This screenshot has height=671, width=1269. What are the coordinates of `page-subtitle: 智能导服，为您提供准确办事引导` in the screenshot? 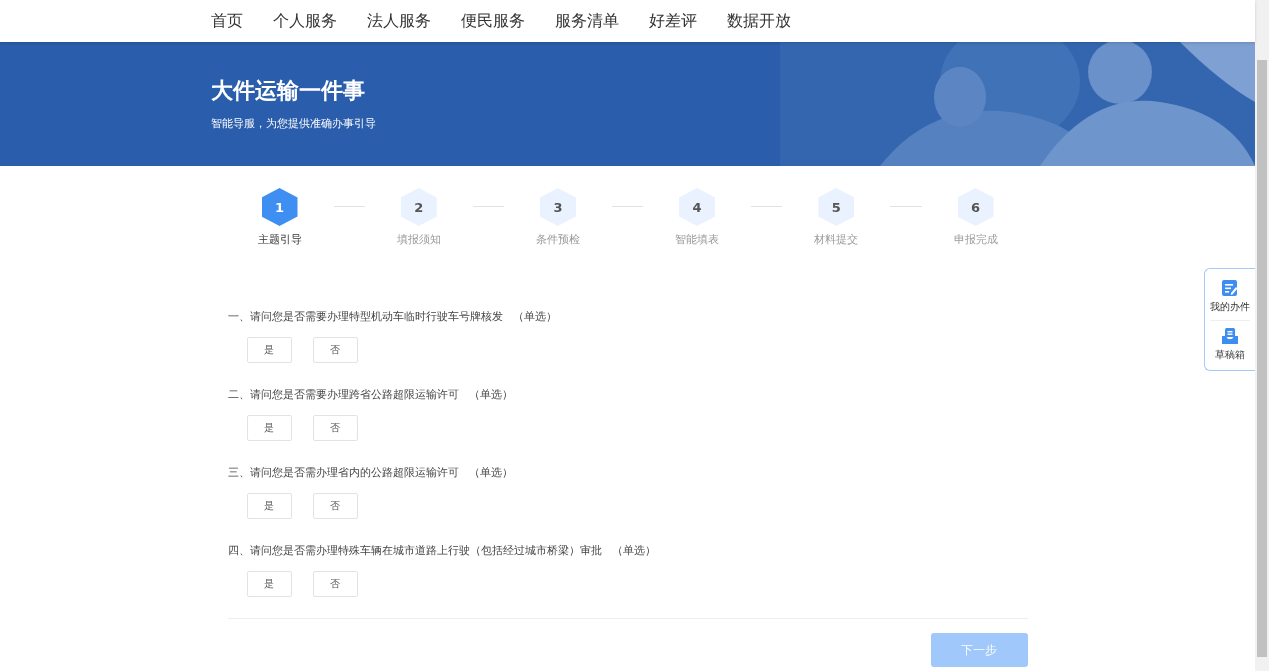 It's located at (294, 123).